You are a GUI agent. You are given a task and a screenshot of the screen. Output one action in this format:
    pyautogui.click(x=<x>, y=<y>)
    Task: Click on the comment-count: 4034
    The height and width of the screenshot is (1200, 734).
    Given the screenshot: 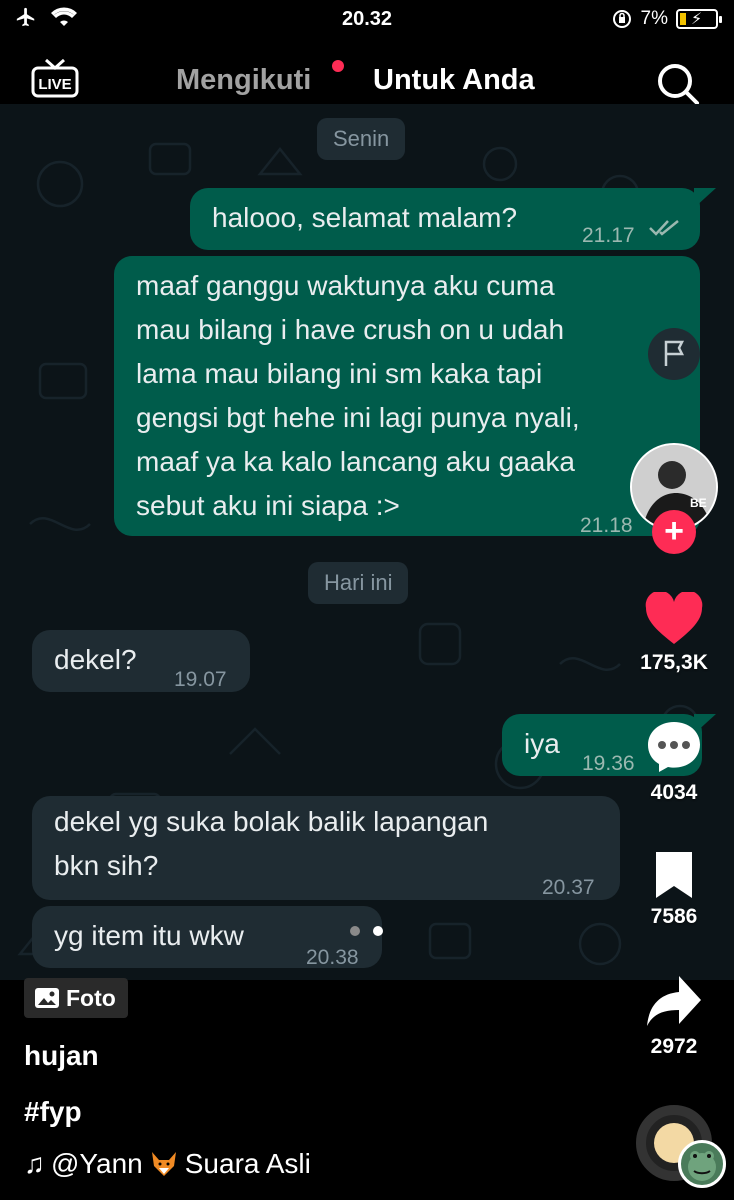 What is the action you would take?
    pyautogui.click(x=674, y=792)
    